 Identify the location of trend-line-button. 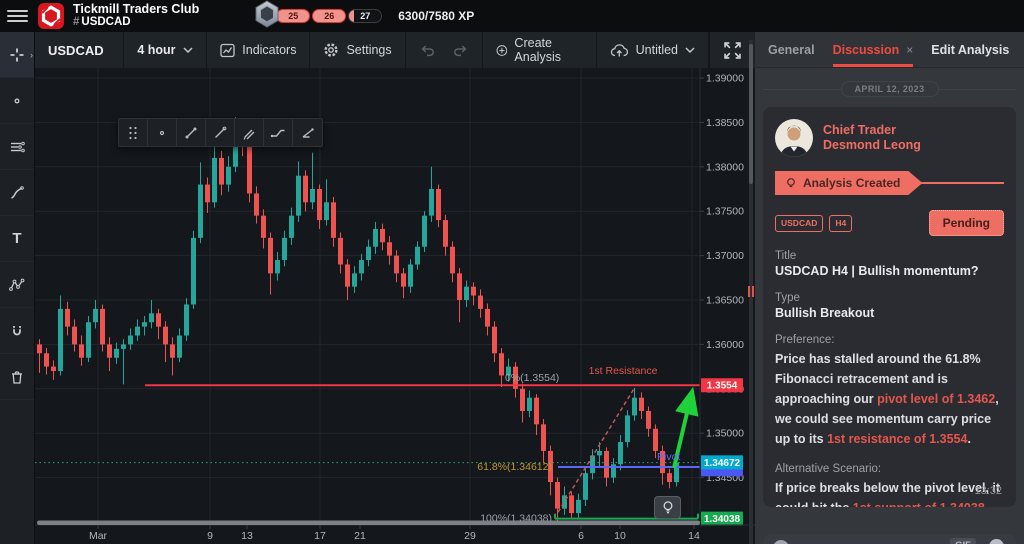
(191, 132).